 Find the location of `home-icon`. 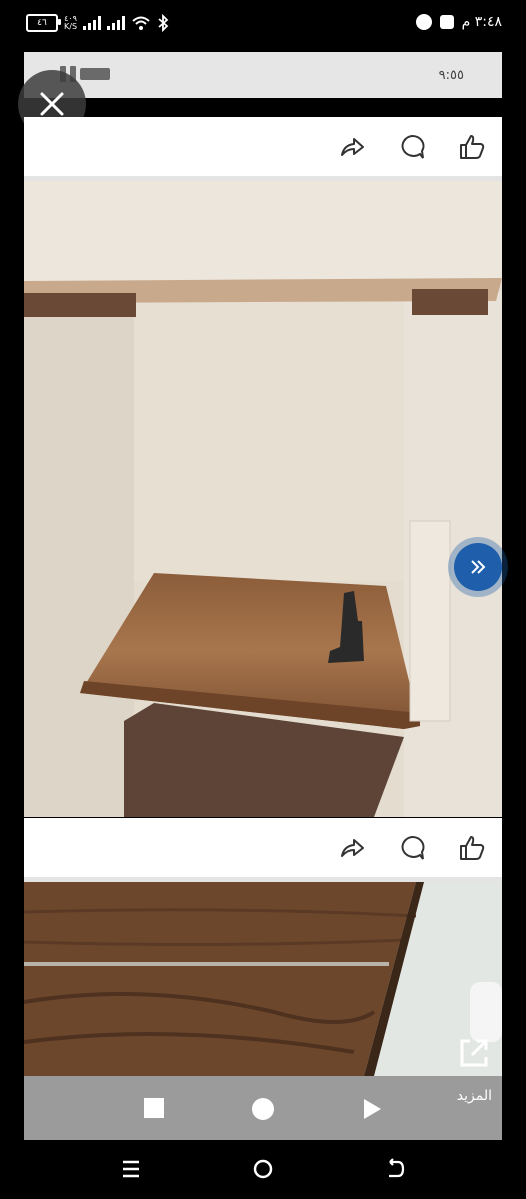

home-icon is located at coordinates (263, 1169).